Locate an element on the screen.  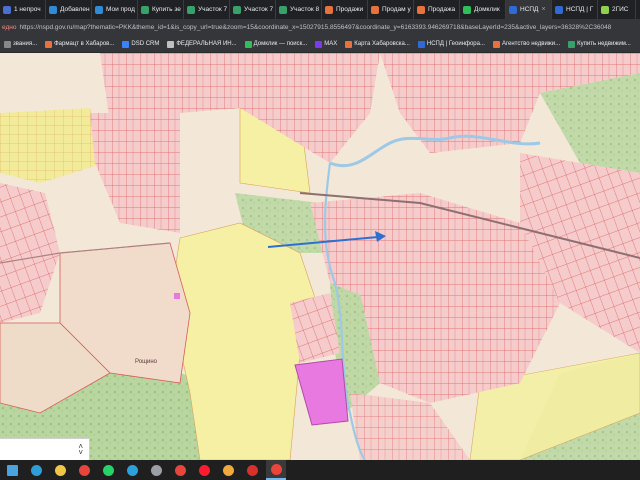
zoom-scroll-widget: ˄ ˅ is located at coordinates (45, 449).